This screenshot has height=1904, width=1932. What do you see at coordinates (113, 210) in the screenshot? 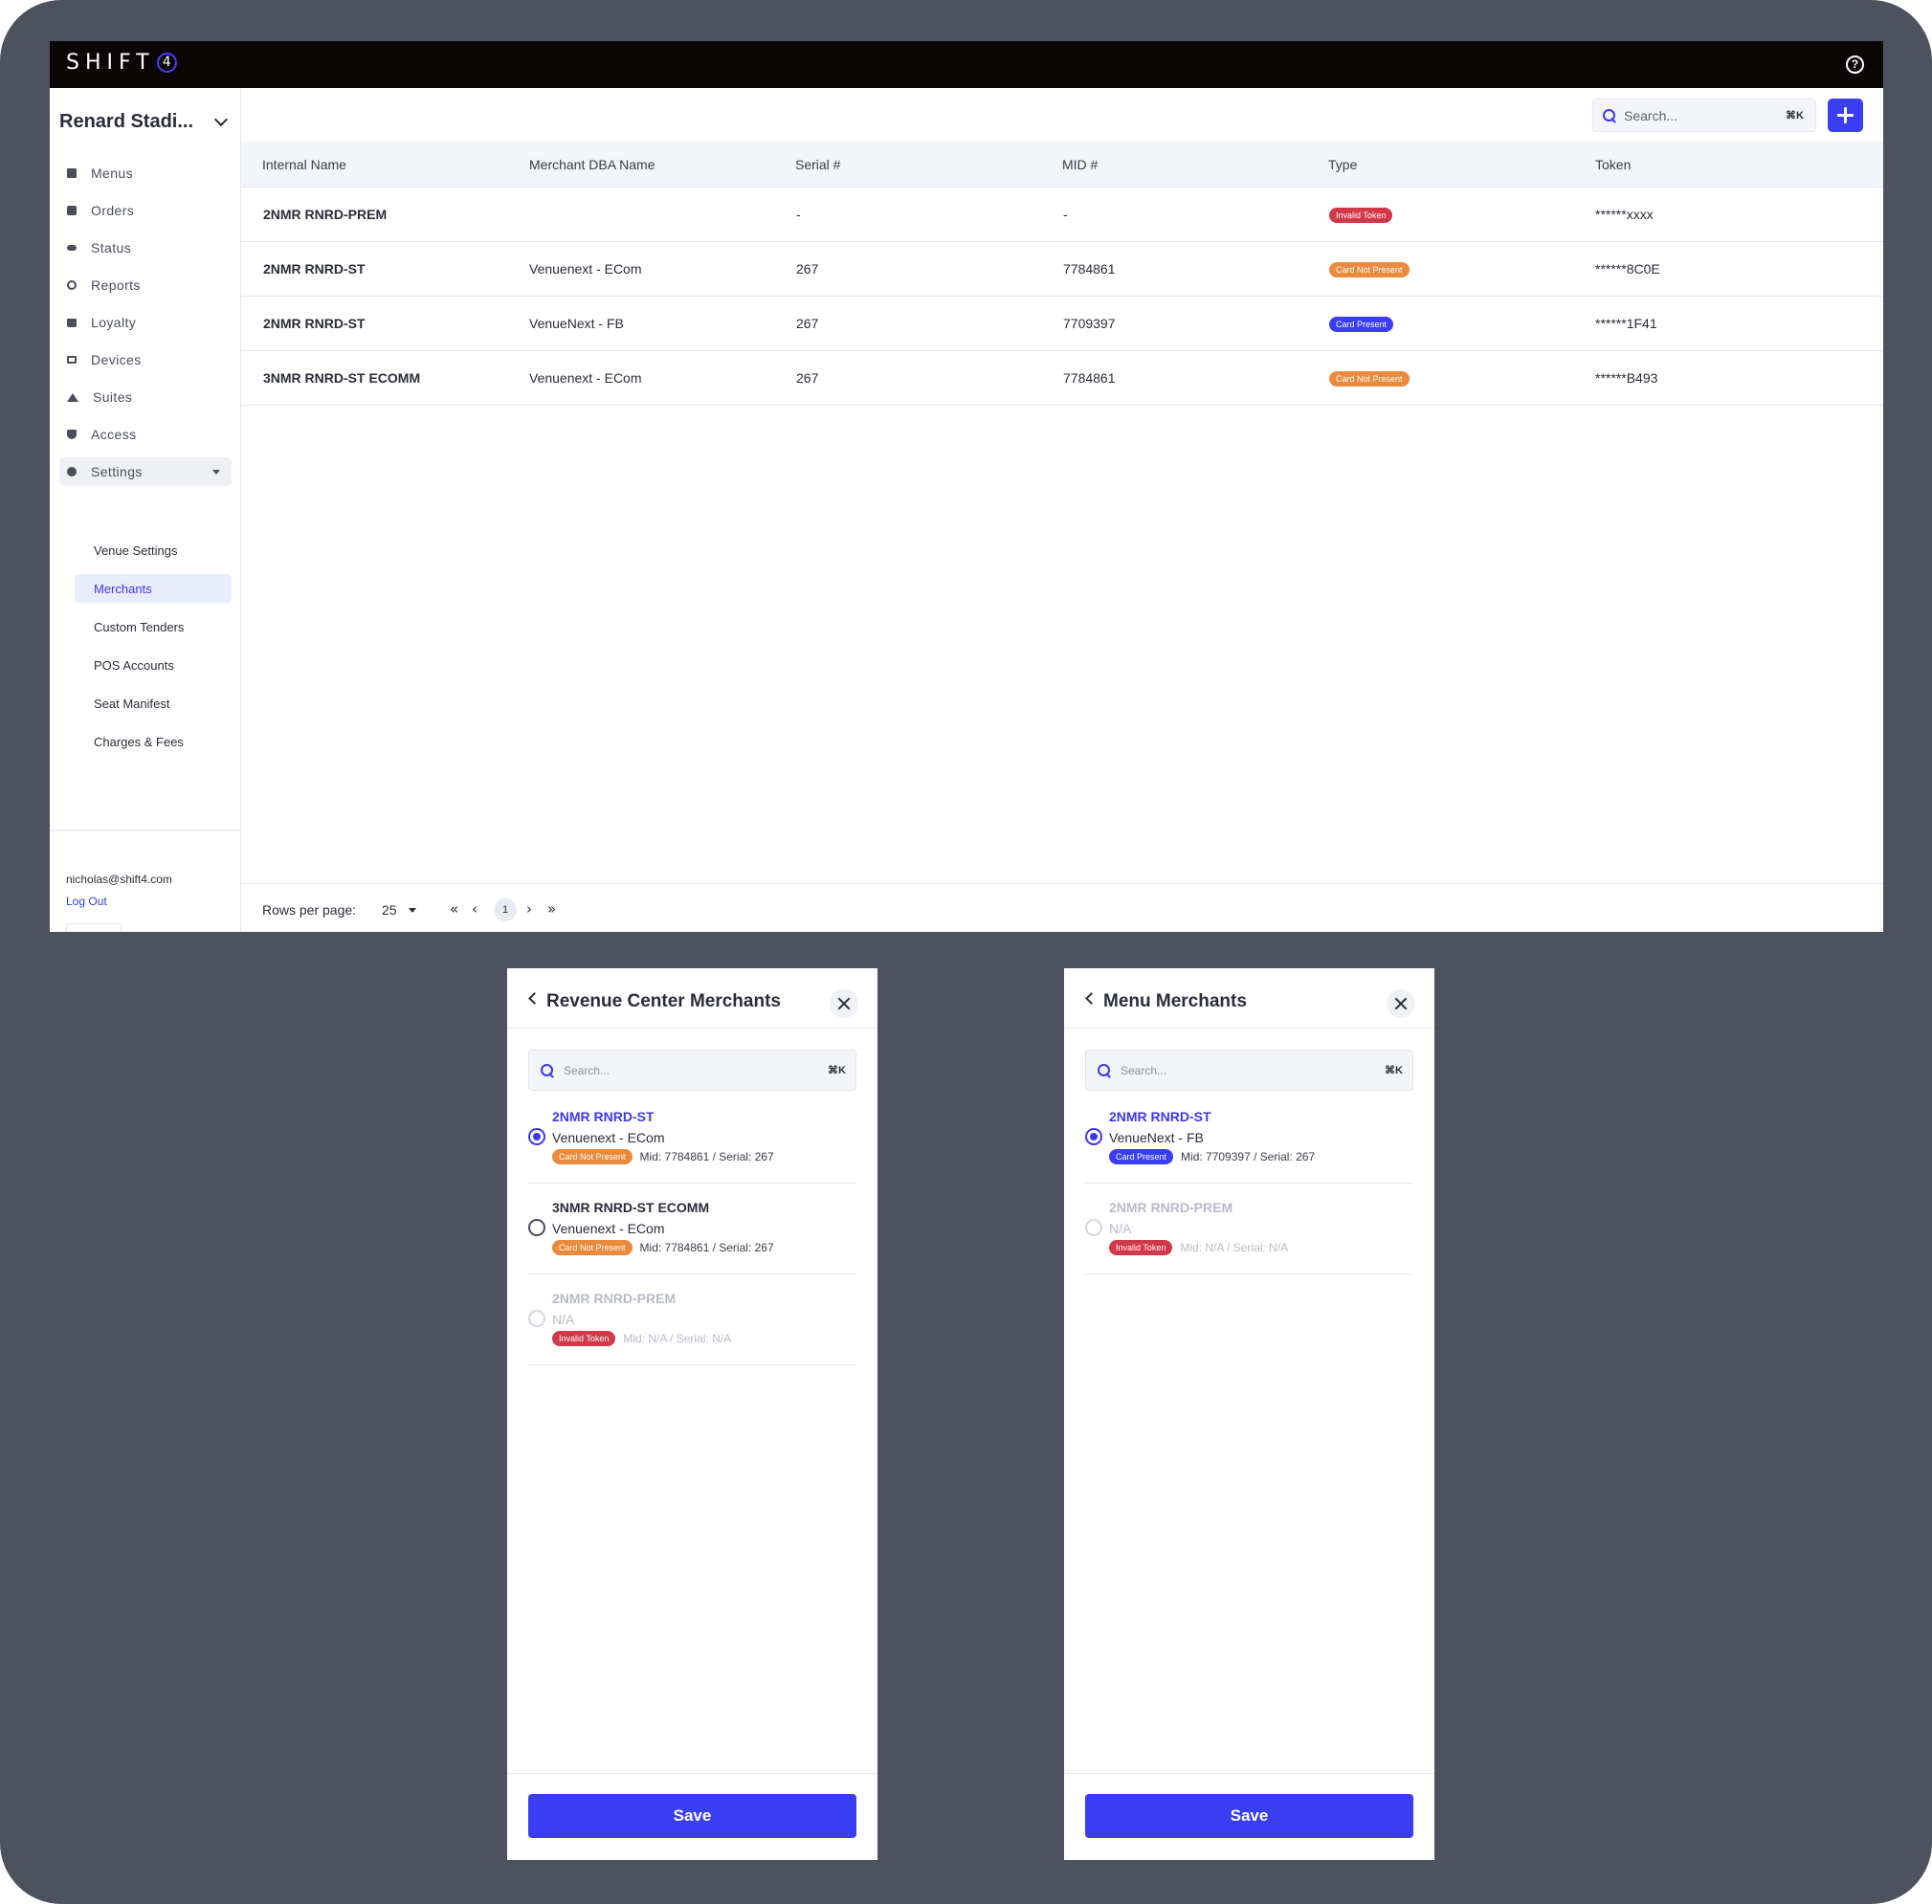
I see `sidebar-item-label: Orders` at bounding box center [113, 210].